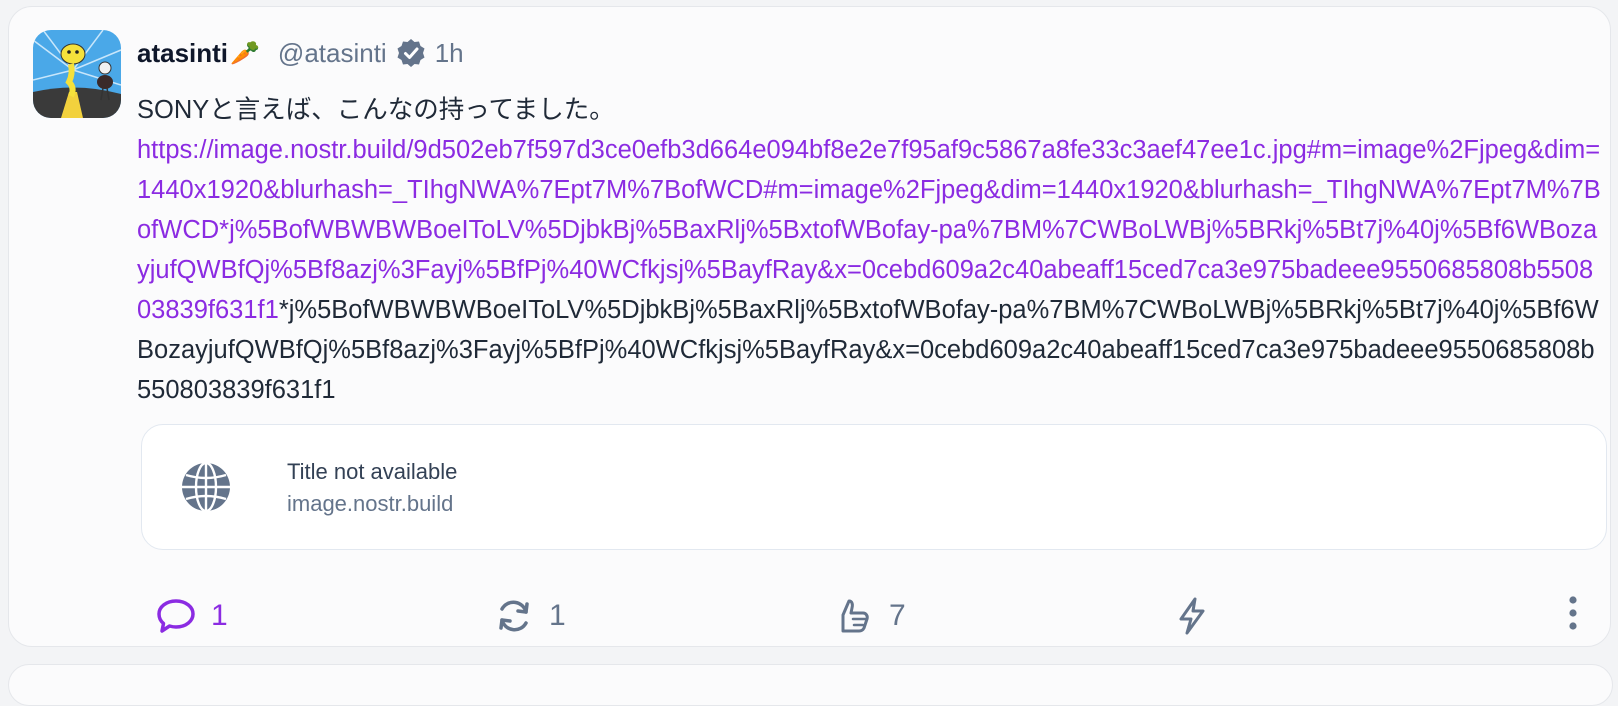  I want to click on post-header: atasinti 🥕 @atasinti 1h, so click(300, 53).